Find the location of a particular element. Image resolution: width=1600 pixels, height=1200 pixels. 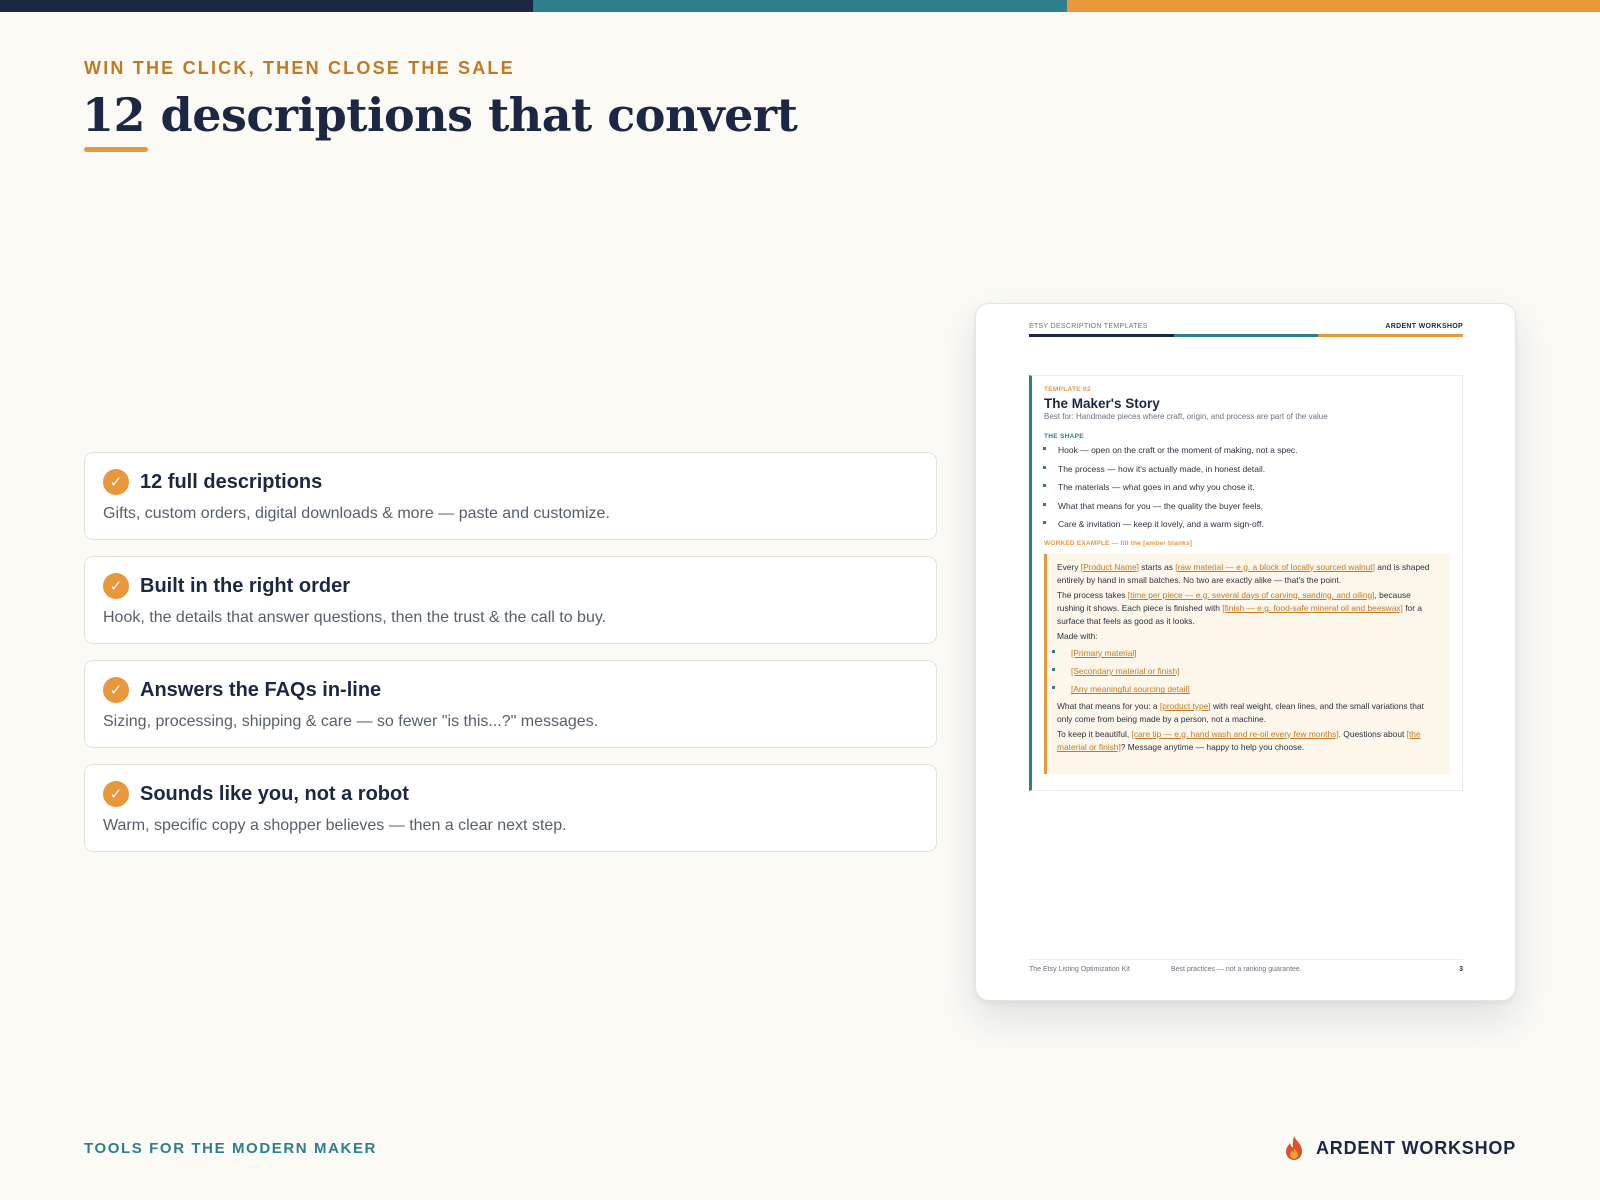

made-with-item: [Primary material] is located at coordinates (1246, 654).